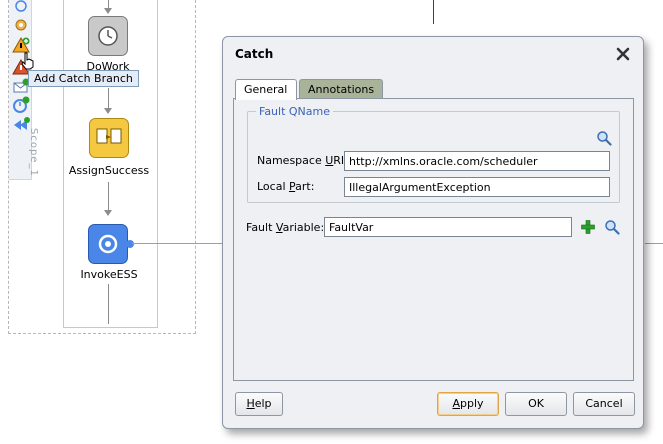  Describe the element at coordinates (341, 89) in the screenshot. I see `tab-annotations: Annotations` at that location.